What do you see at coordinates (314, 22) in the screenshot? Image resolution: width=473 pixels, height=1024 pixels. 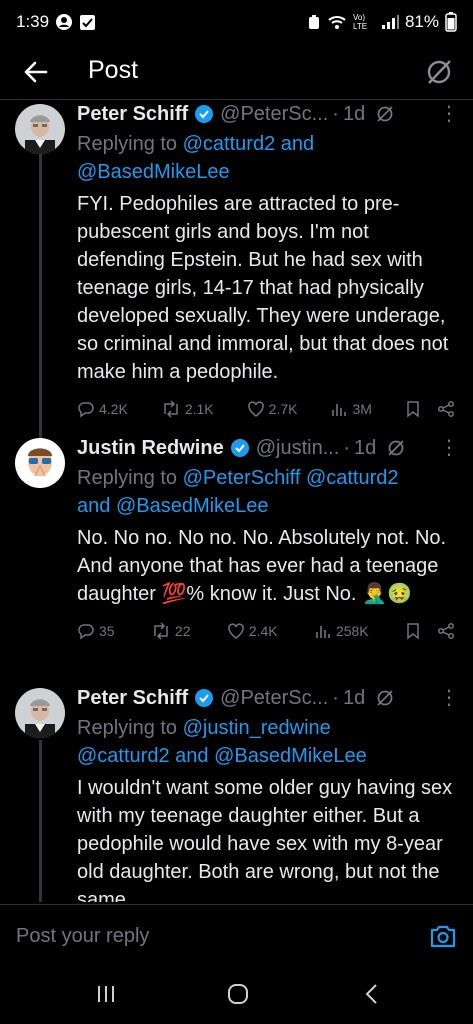 I see `alarm-icon` at bounding box center [314, 22].